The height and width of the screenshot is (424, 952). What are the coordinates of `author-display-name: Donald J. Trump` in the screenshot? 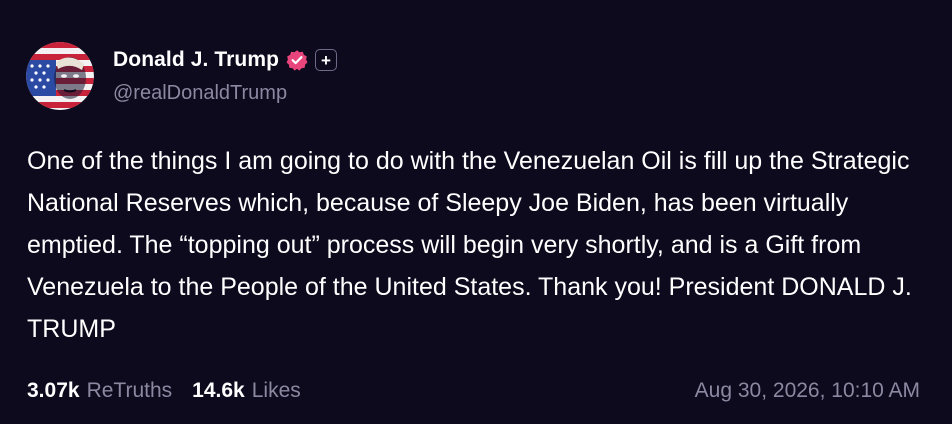 It's located at (196, 60).